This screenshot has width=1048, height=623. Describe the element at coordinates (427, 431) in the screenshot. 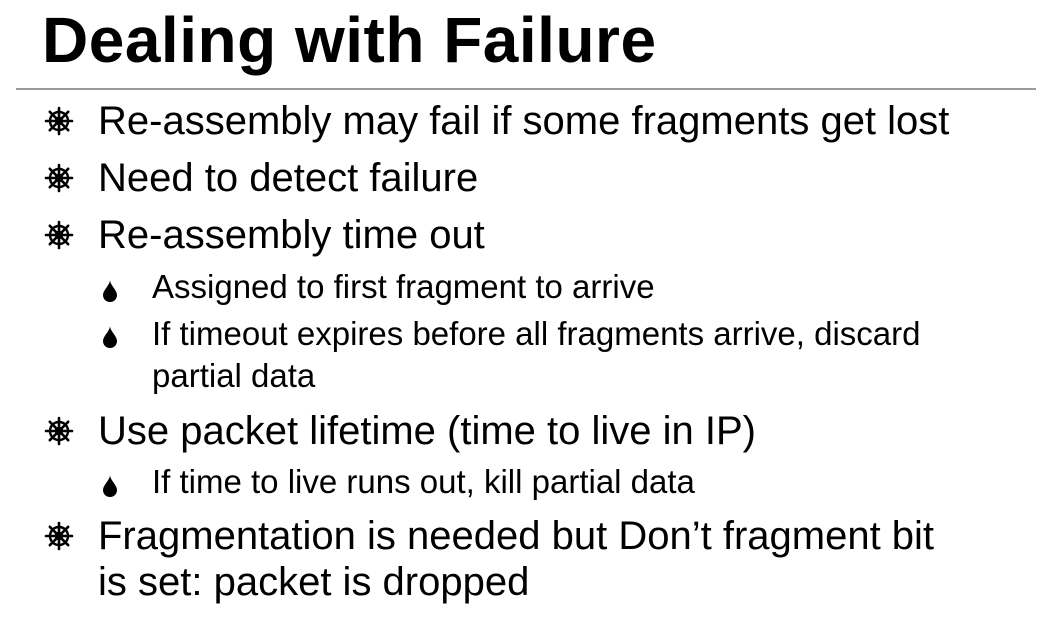

I see `bullet-text: Use packet lifetime (time to live in IP)` at that location.